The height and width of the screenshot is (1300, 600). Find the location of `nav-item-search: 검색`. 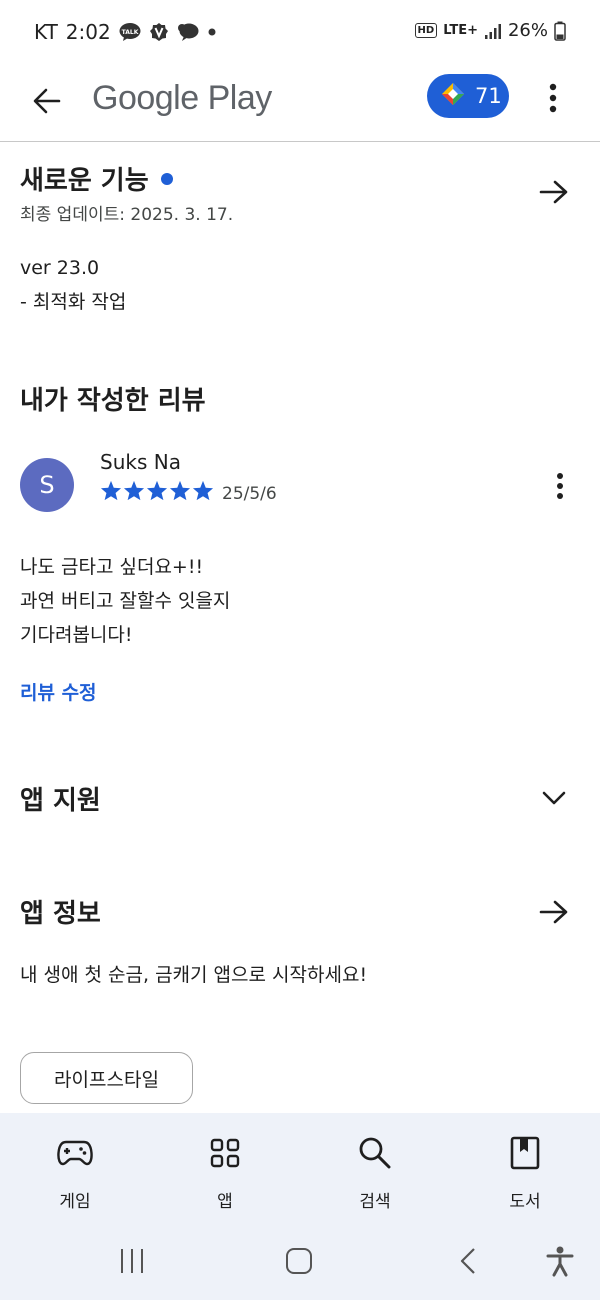

nav-item-search: 검색 is located at coordinates (375, 1168).